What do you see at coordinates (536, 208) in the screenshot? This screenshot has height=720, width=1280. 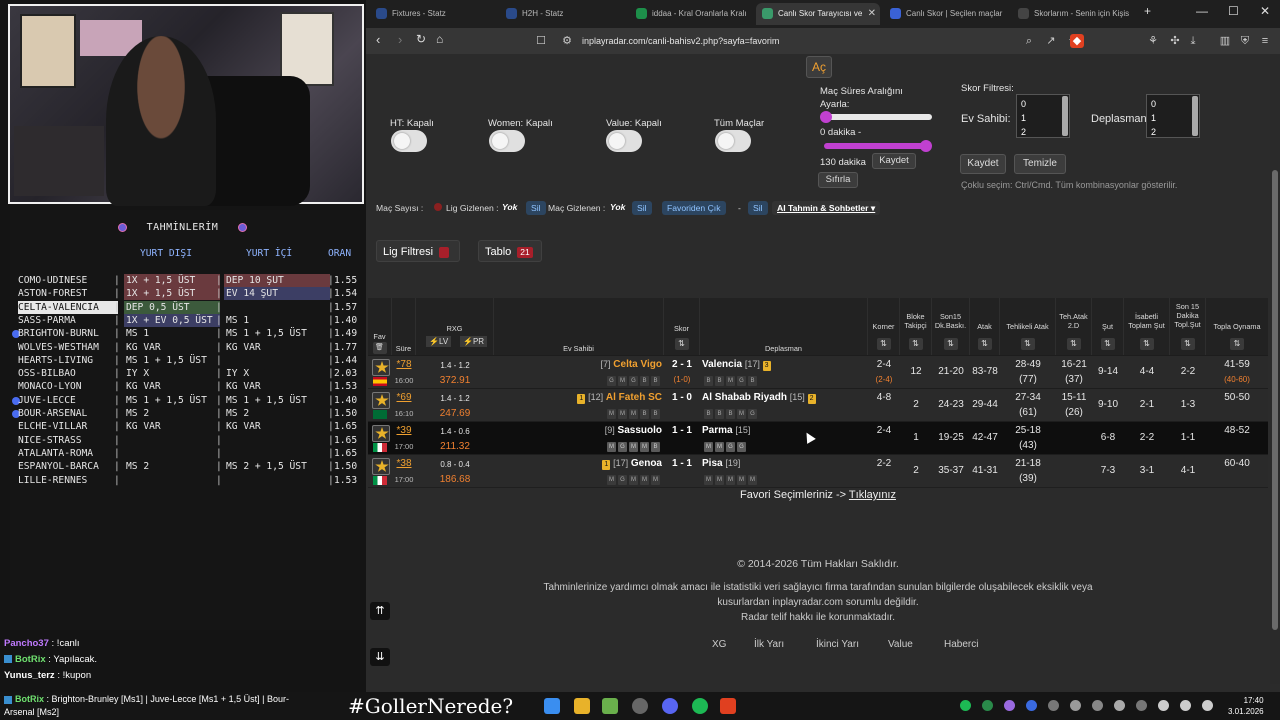 I see `clear-league-hidden-button: Sil` at bounding box center [536, 208].